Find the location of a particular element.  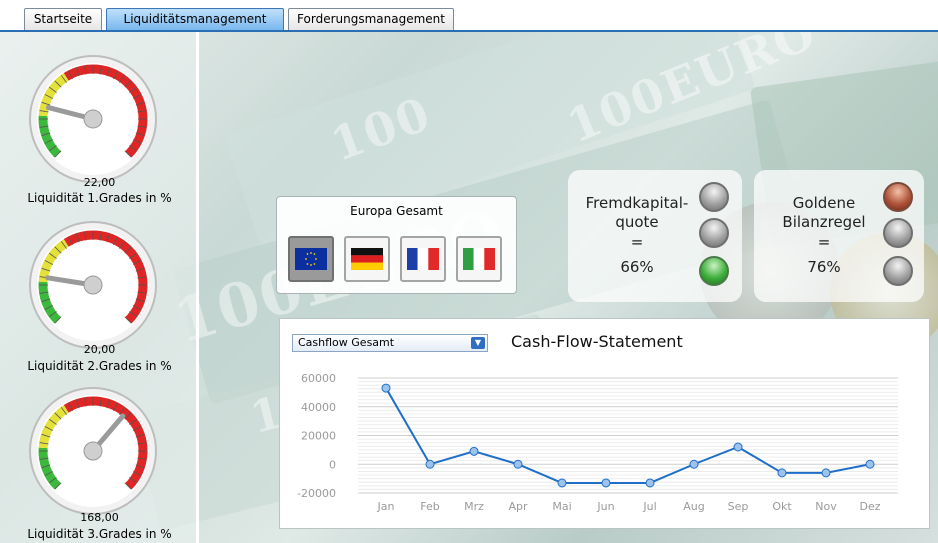

bilanzregel-value: 76% is located at coordinates (824, 267).